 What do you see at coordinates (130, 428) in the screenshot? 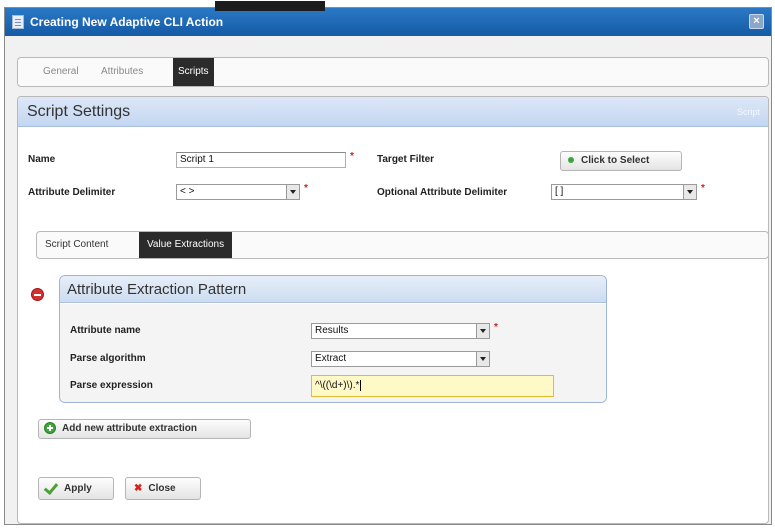
I see `add-extraction-label: Add new attribute extraction` at bounding box center [130, 428].